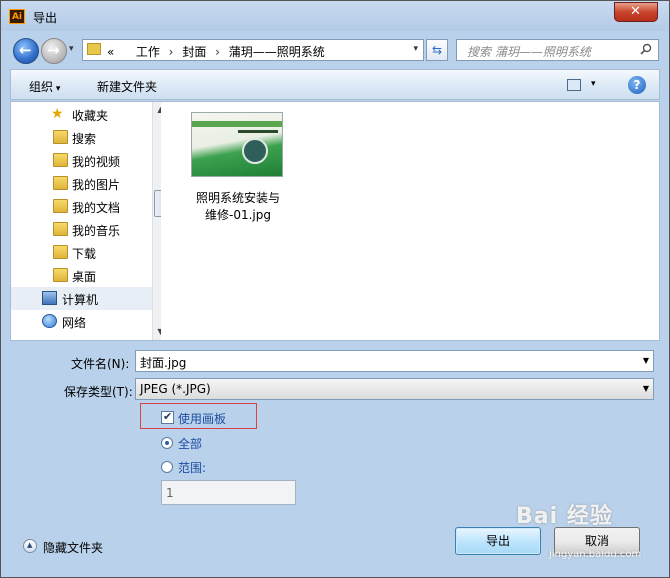 Image resolution: width=670 pixels, height=578 pixels. I want to click on range-field: 1, so click(228, 492).